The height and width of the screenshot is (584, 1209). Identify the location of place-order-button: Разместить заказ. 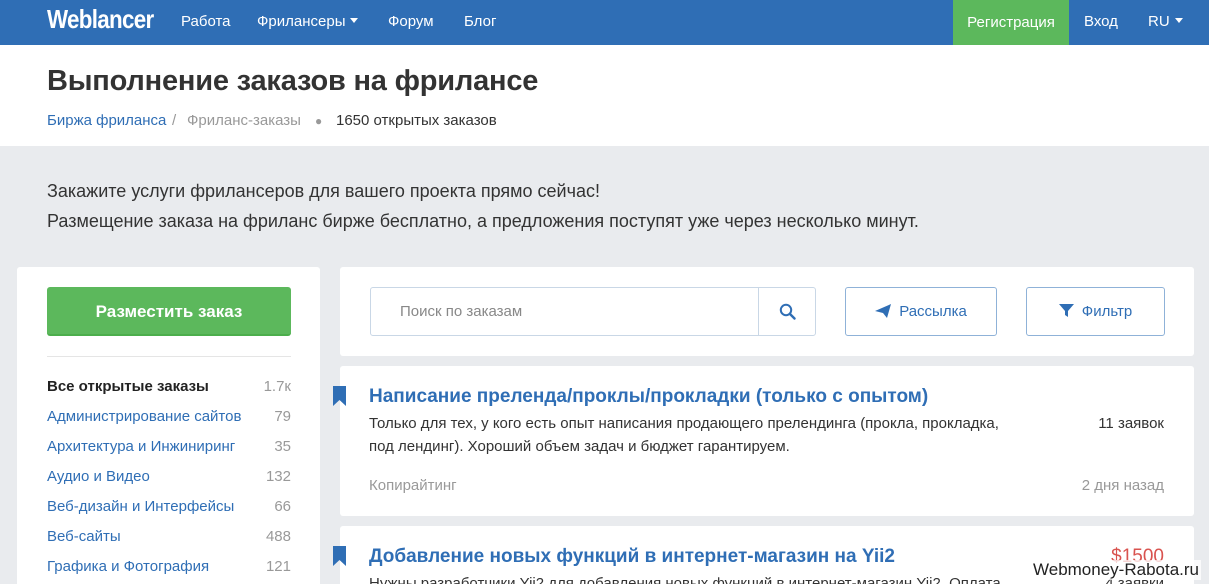
(169, 311).